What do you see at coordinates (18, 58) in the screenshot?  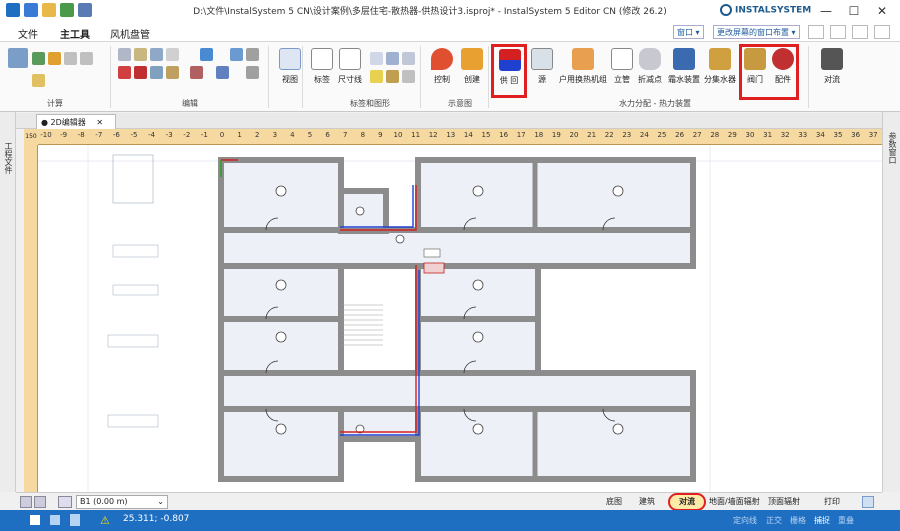 I see `calculate-icon` at bounding box center [18, 58].